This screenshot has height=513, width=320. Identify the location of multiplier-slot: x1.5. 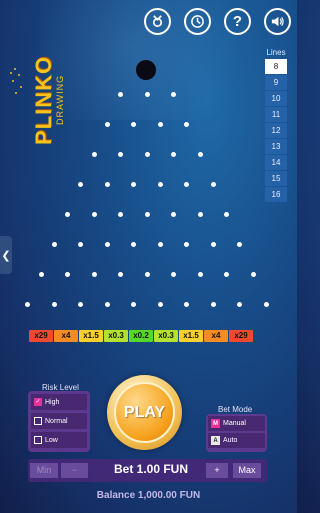
(91, 336).